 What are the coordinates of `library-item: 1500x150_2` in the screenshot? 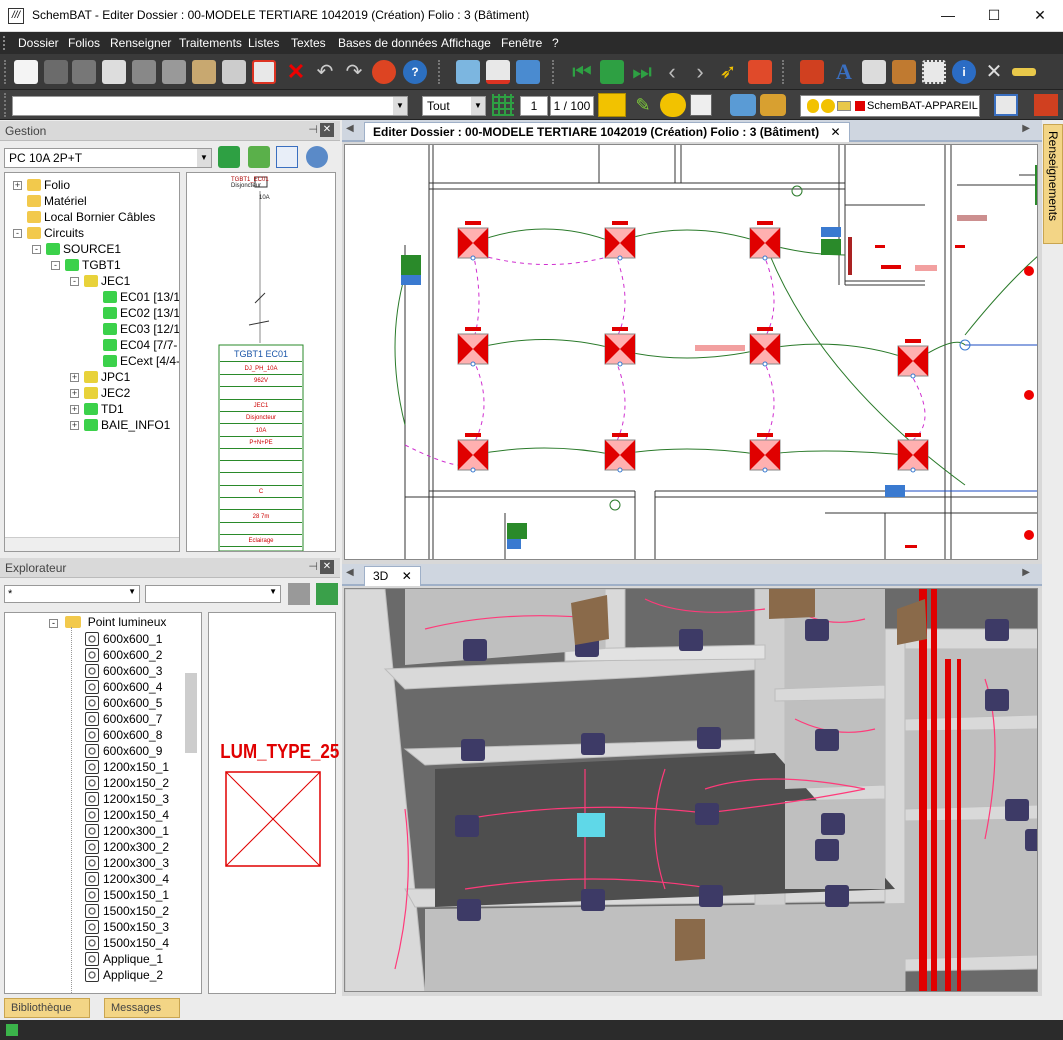 It's located at (127, 911).